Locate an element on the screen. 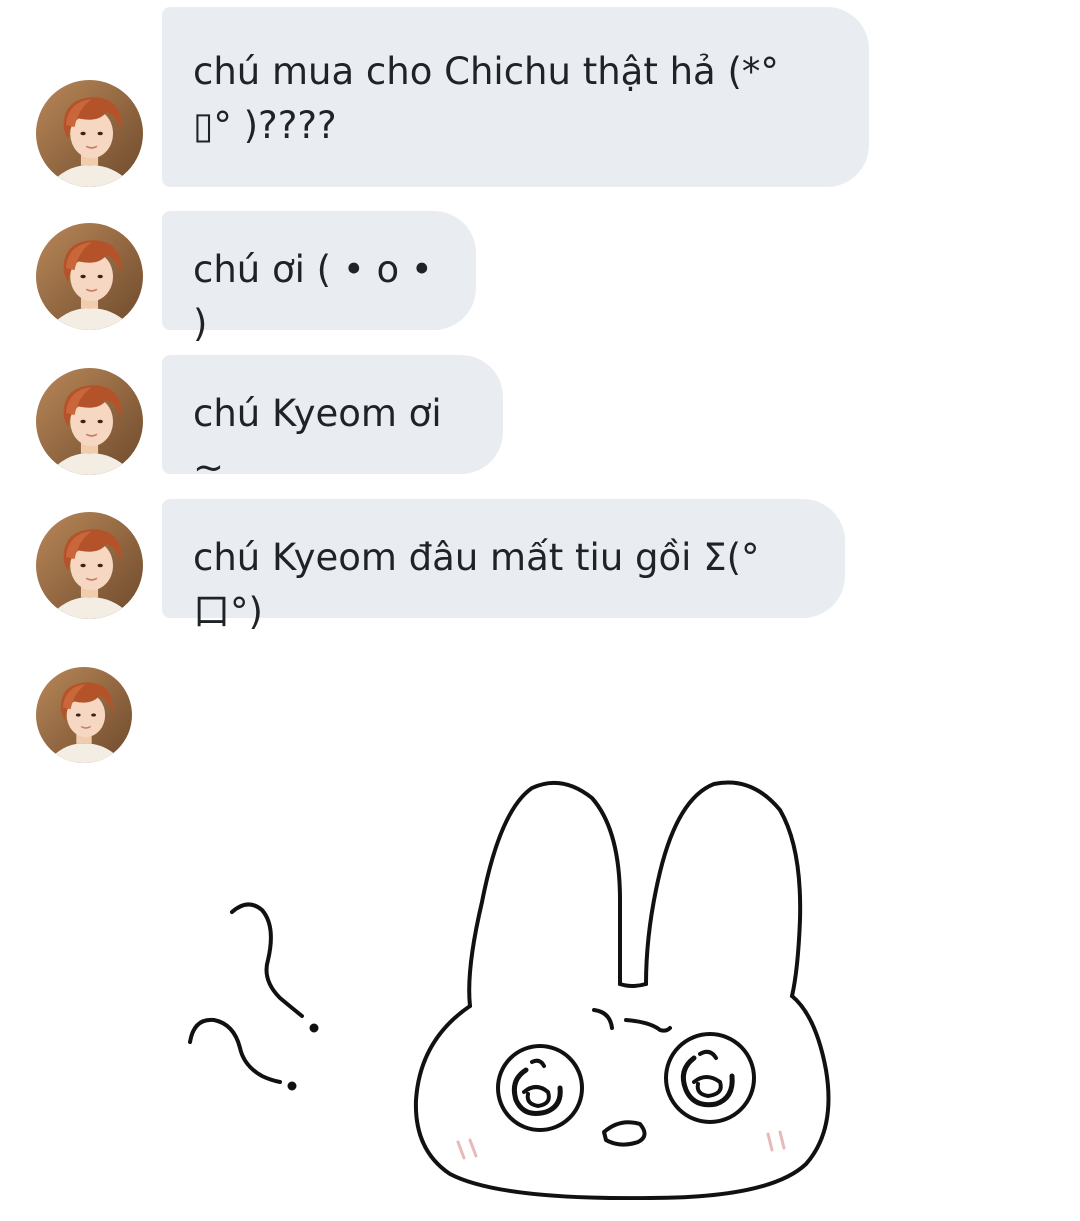 The width and height of the screenshot is (1080, 1221). message-bubble: chú Kyeom đâu mất tiu gồi Σ(°口°) is located at coordinates (503, 566).